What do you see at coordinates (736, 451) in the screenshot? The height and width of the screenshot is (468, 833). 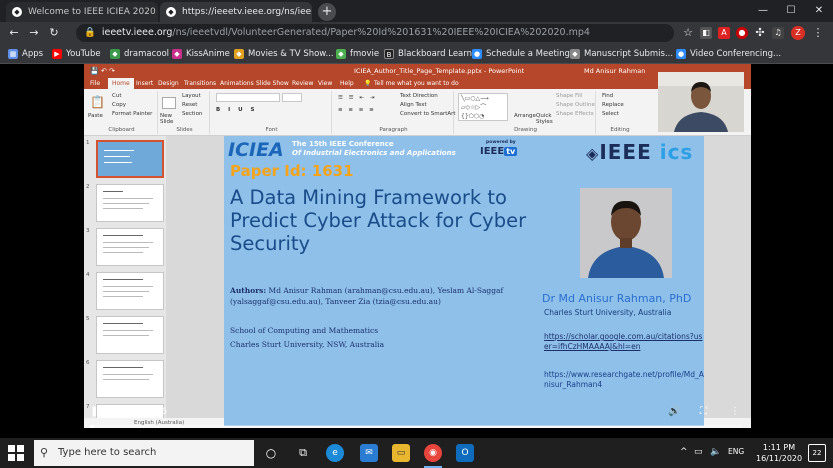 I see `language-indicator: ENG` at bounding box center [736, 451].